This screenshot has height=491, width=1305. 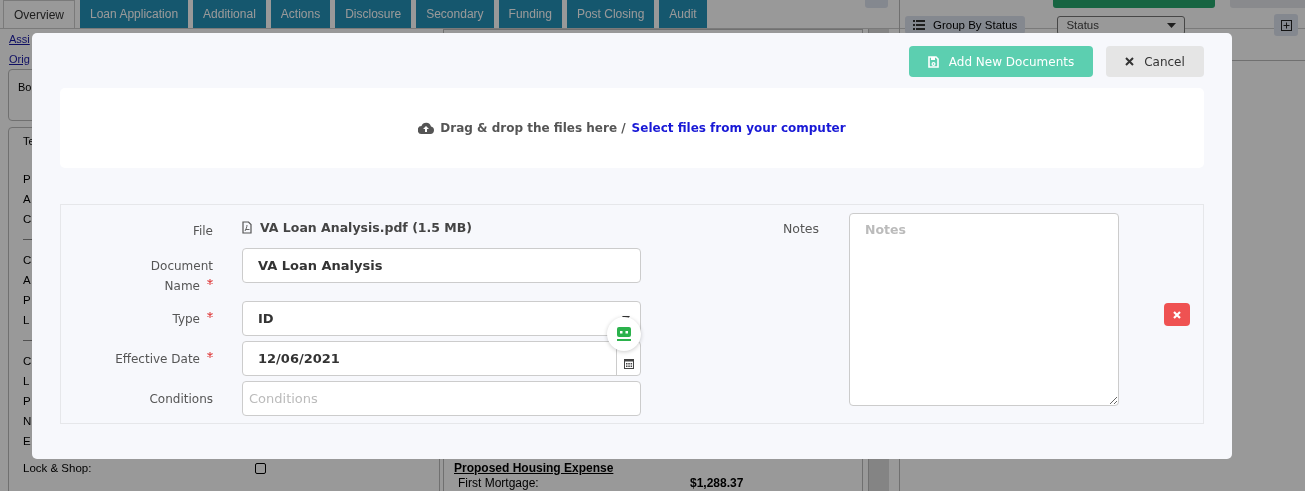 What do you see at coordinates (441, 398) in the screenshot?
I see `conditions-field: Conditions` at bounding box center [441, 398].